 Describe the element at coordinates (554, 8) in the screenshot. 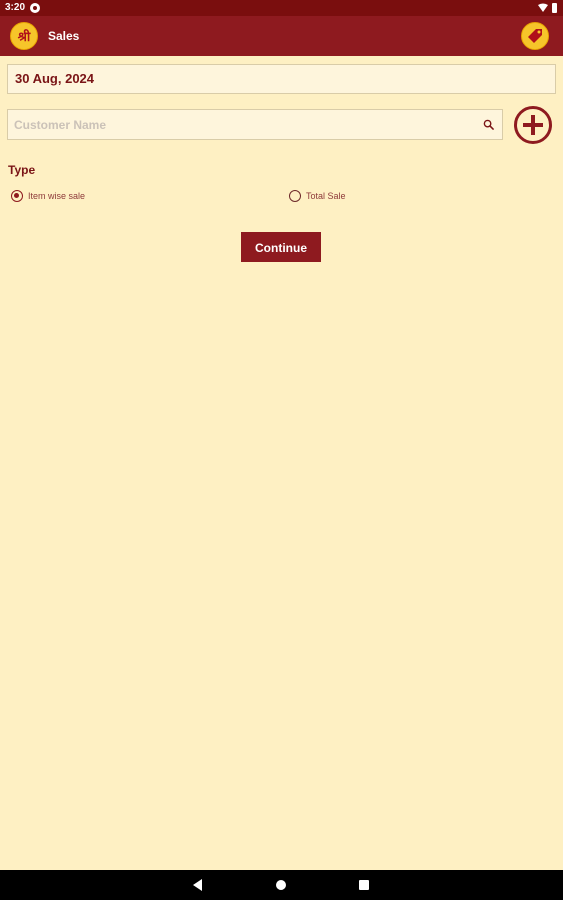

I see `battery-icon` at that location.